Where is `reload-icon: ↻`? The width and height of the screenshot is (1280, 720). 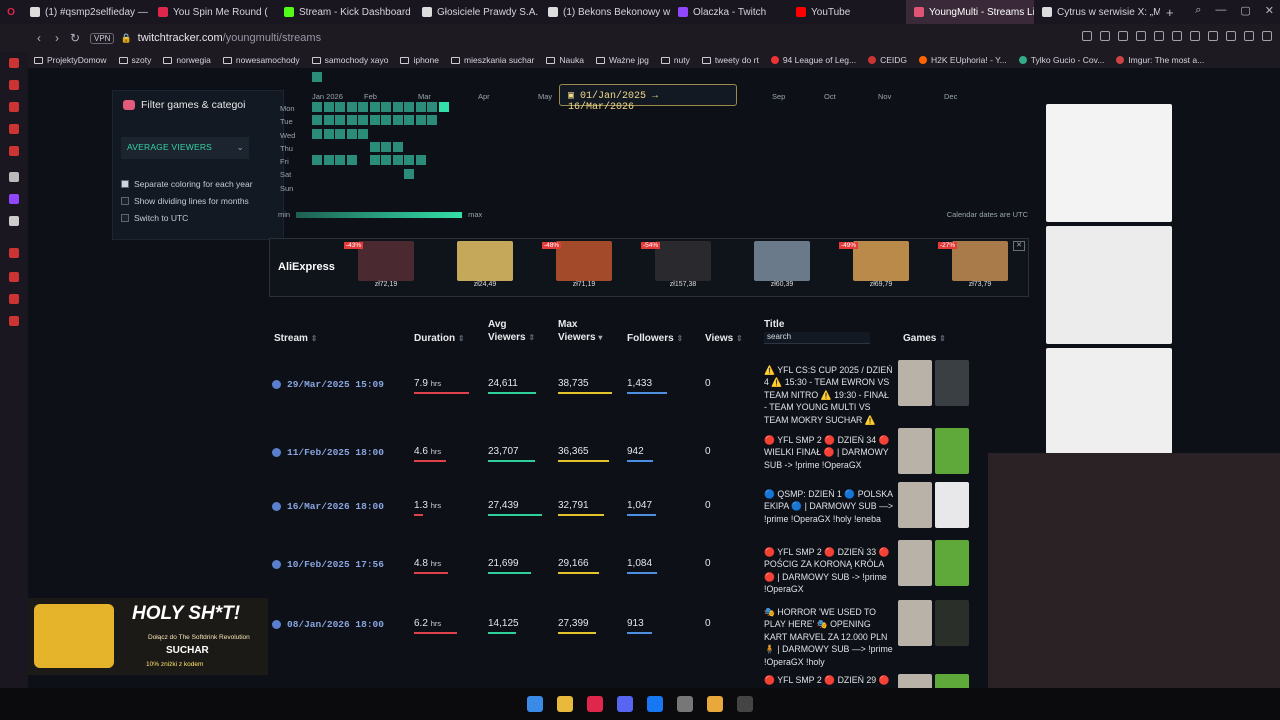
reload-icon: ↻ is located at coordinates (75, 38).